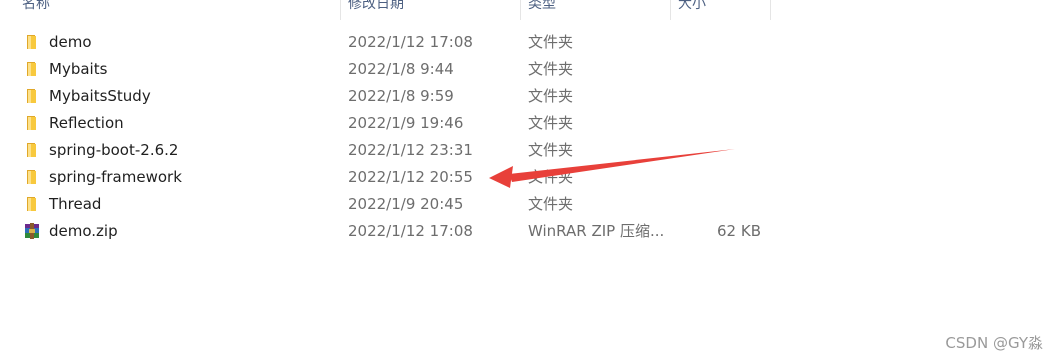  Describe the element at coordinates (994, 343) in the screenshot. I see `watermark: CSDN @GY淼` at that location.